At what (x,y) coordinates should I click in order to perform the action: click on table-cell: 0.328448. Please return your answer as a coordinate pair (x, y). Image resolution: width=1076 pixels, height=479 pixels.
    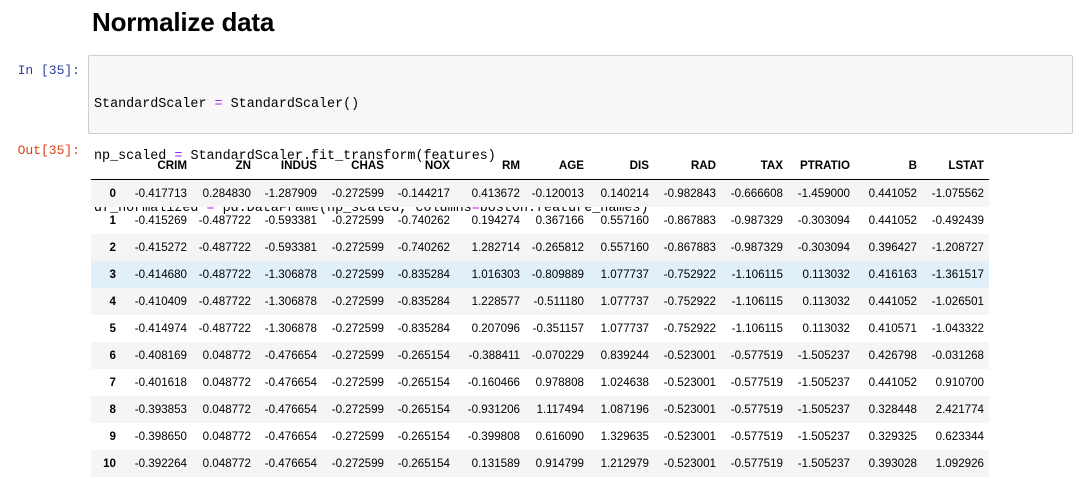
    Looking at the image, I should click on (892, 409).